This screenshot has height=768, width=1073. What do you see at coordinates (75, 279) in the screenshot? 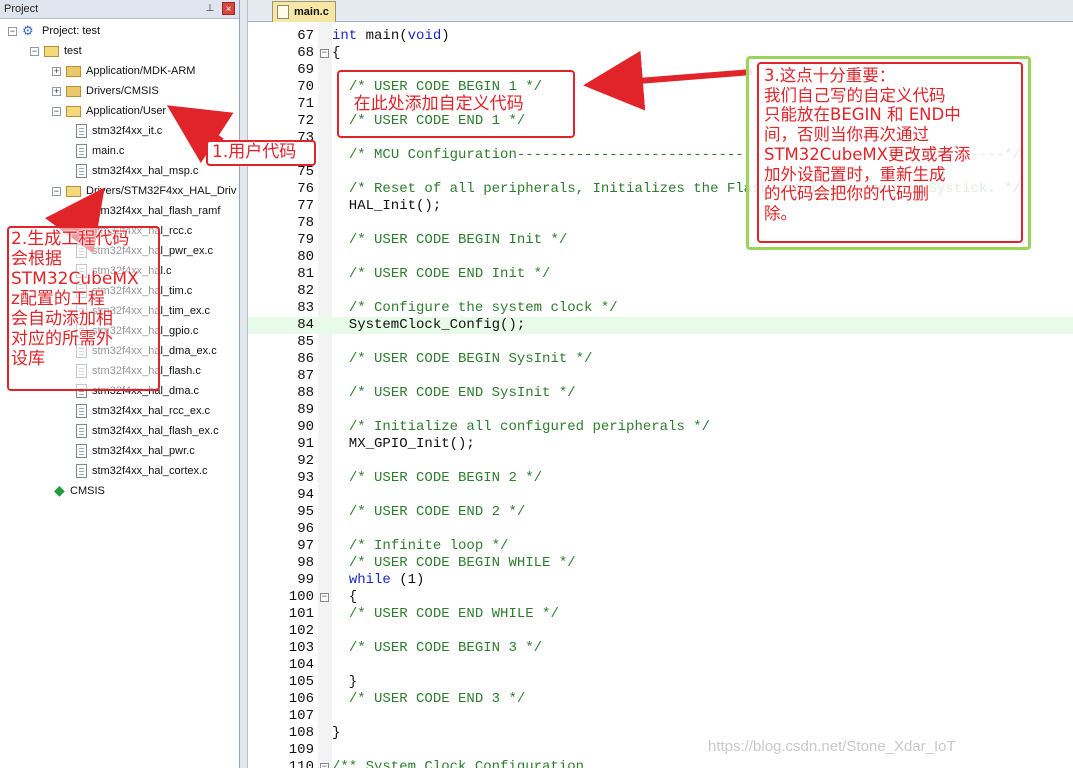
I see `note-2-line: STM32CubeMX` at bounding box center [75, 279].